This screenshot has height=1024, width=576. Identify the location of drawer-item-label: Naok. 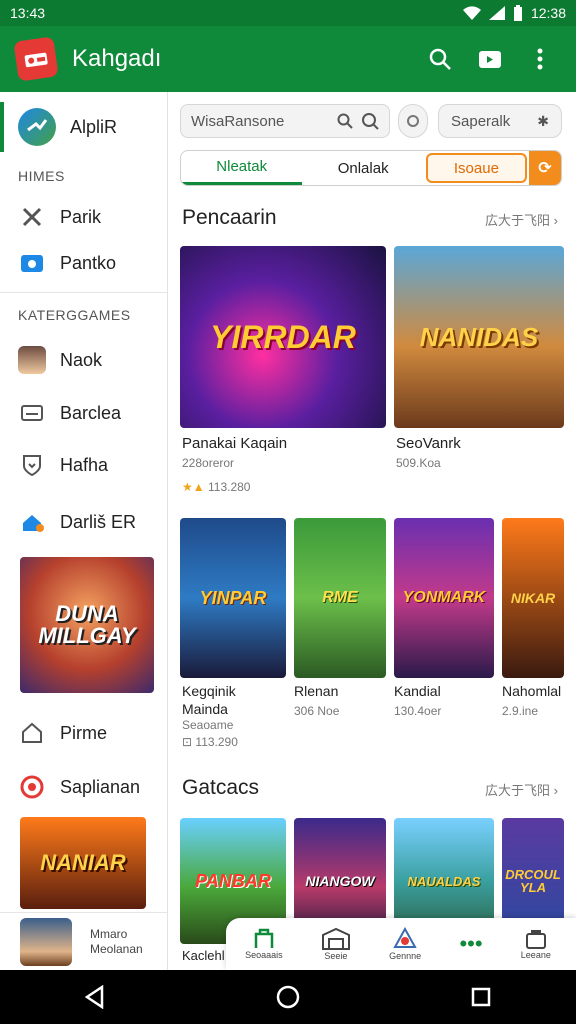
(81, 359).